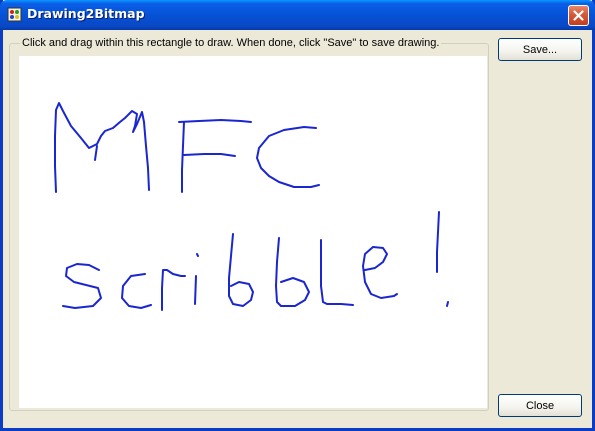 The image size is (595, 431). I want to click on close-button: Close, so click(540, 405).